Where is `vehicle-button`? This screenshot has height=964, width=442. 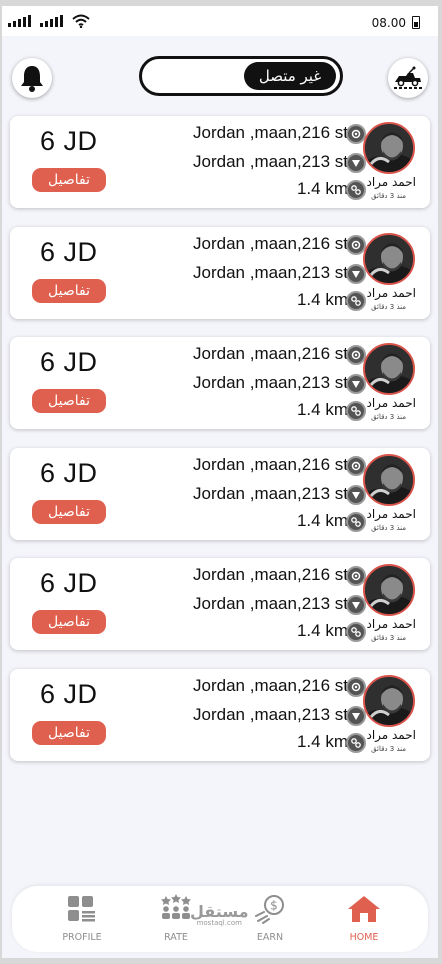 vehicle-button is located at coordinates (408, 78).